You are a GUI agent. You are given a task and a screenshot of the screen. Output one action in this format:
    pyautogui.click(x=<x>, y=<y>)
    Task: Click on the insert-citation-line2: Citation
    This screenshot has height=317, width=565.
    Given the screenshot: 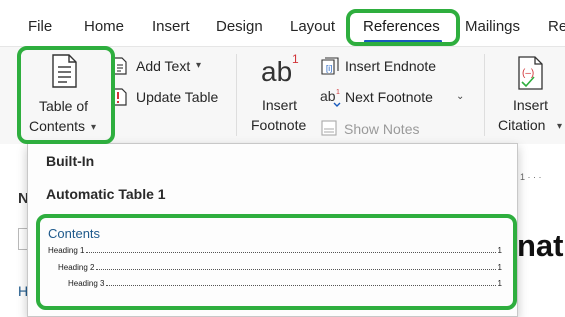 What is the action you would take?
    pyautogui.click(x=522, y=125)
    